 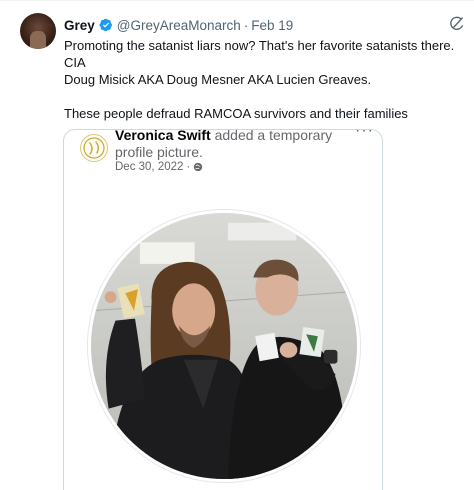 I want to click on tweet-date: Feb 19, so click(x=272, y=25).